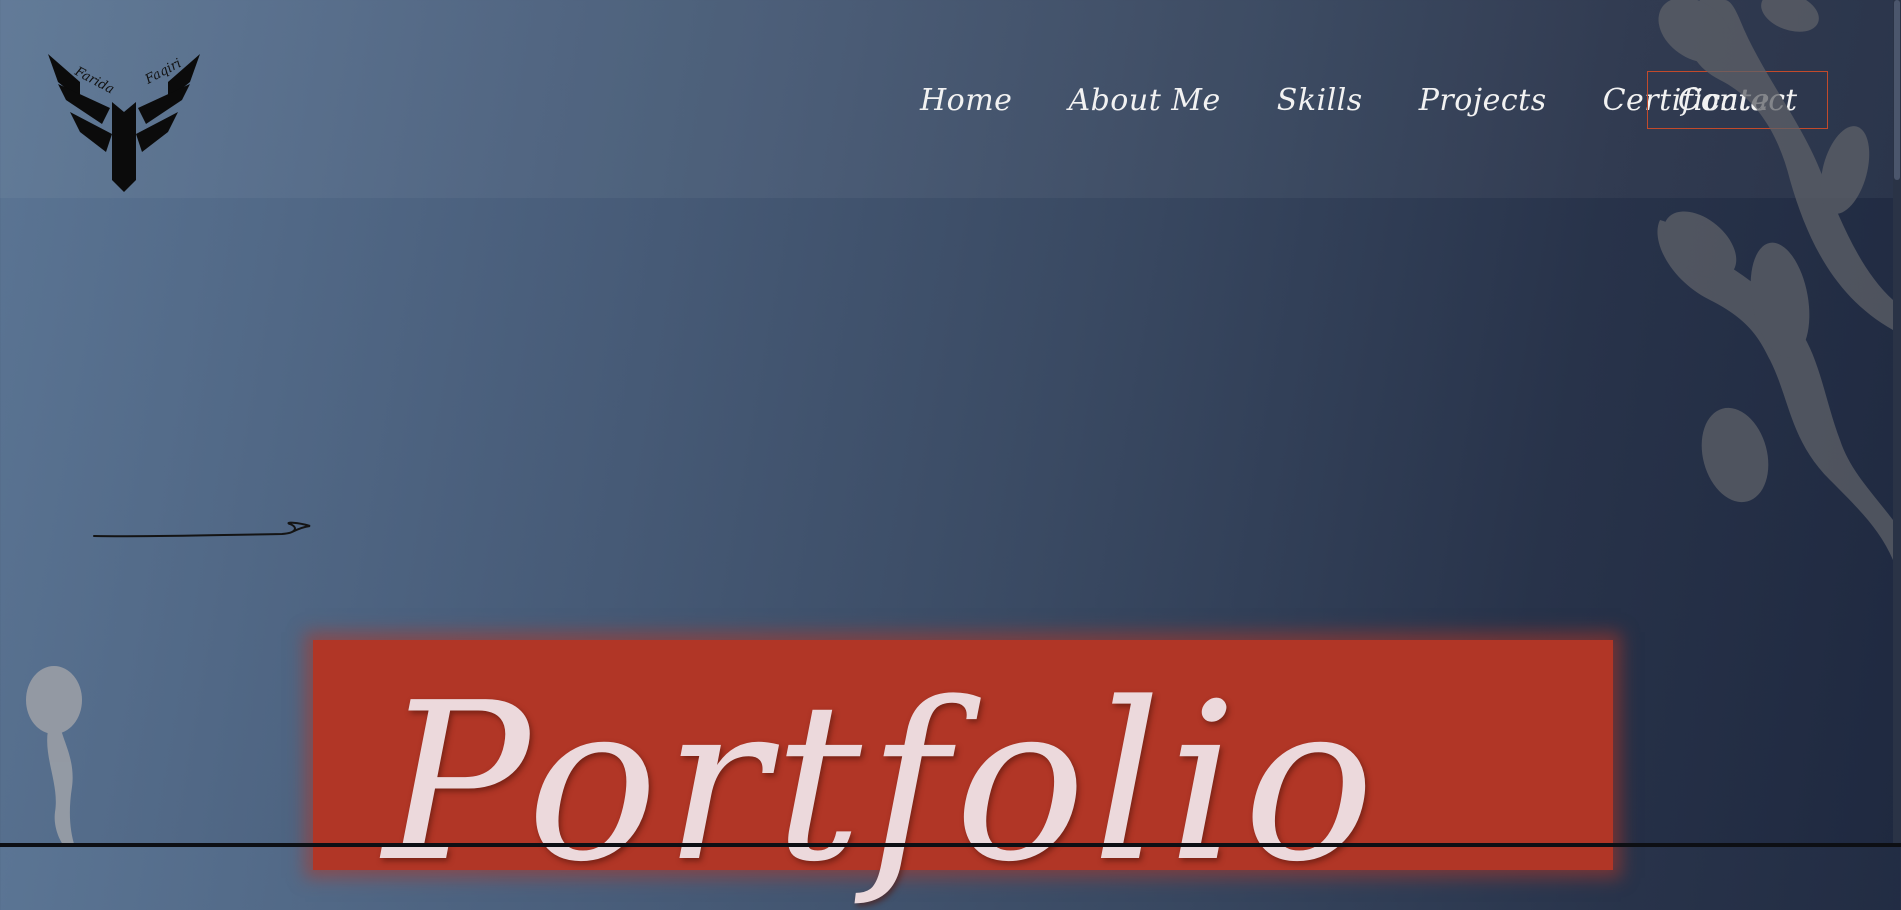 This screenshot has height=910, width=1901. Describe the element at coordinates (966, 100) in the screenshot. I see `nav-home: Home` at that location.